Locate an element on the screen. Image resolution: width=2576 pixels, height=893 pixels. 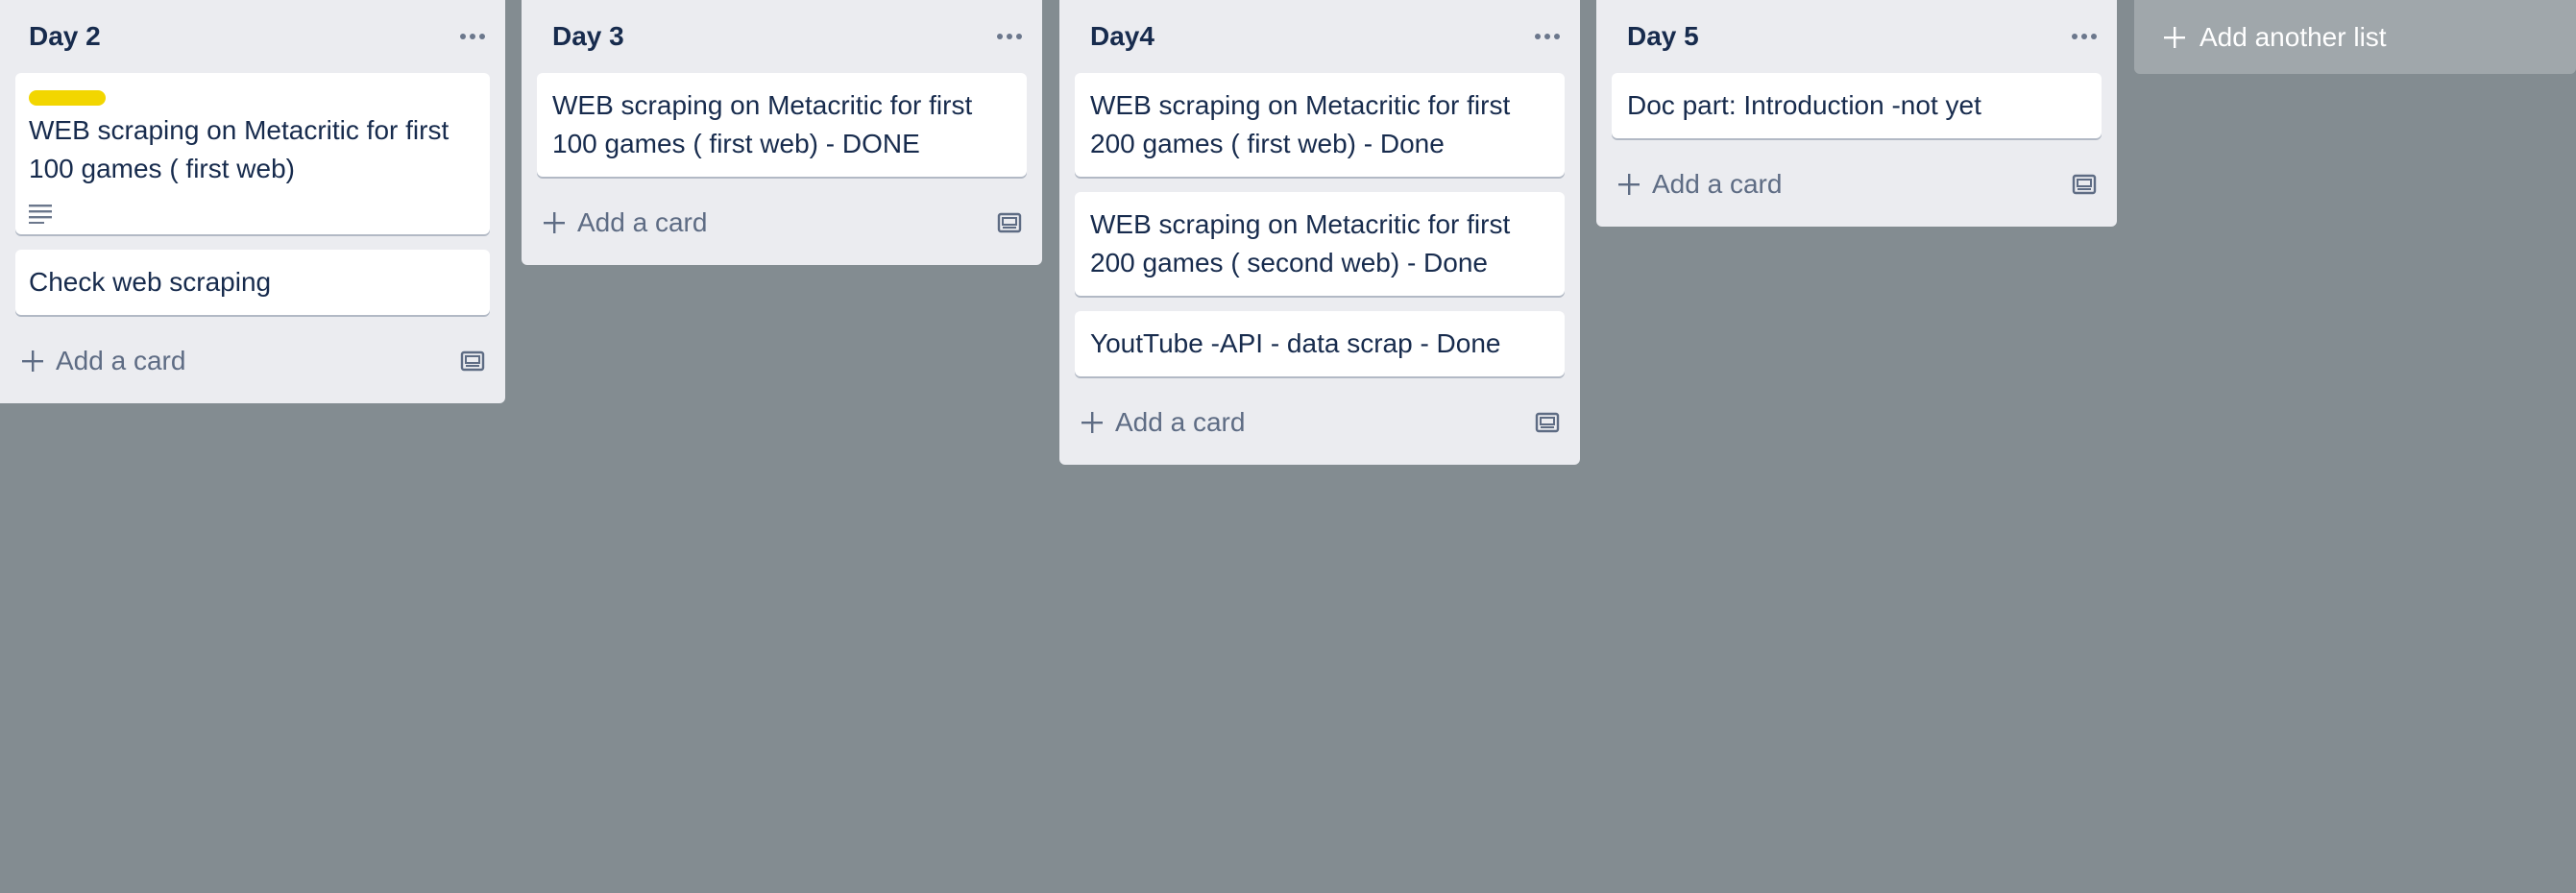
description-icon is located at coordinates (252, 210).